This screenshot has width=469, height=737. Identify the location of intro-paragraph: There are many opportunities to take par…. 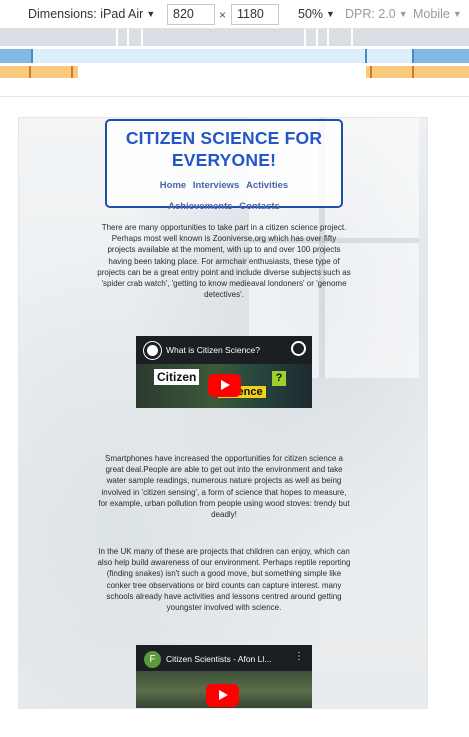
(224, 261).